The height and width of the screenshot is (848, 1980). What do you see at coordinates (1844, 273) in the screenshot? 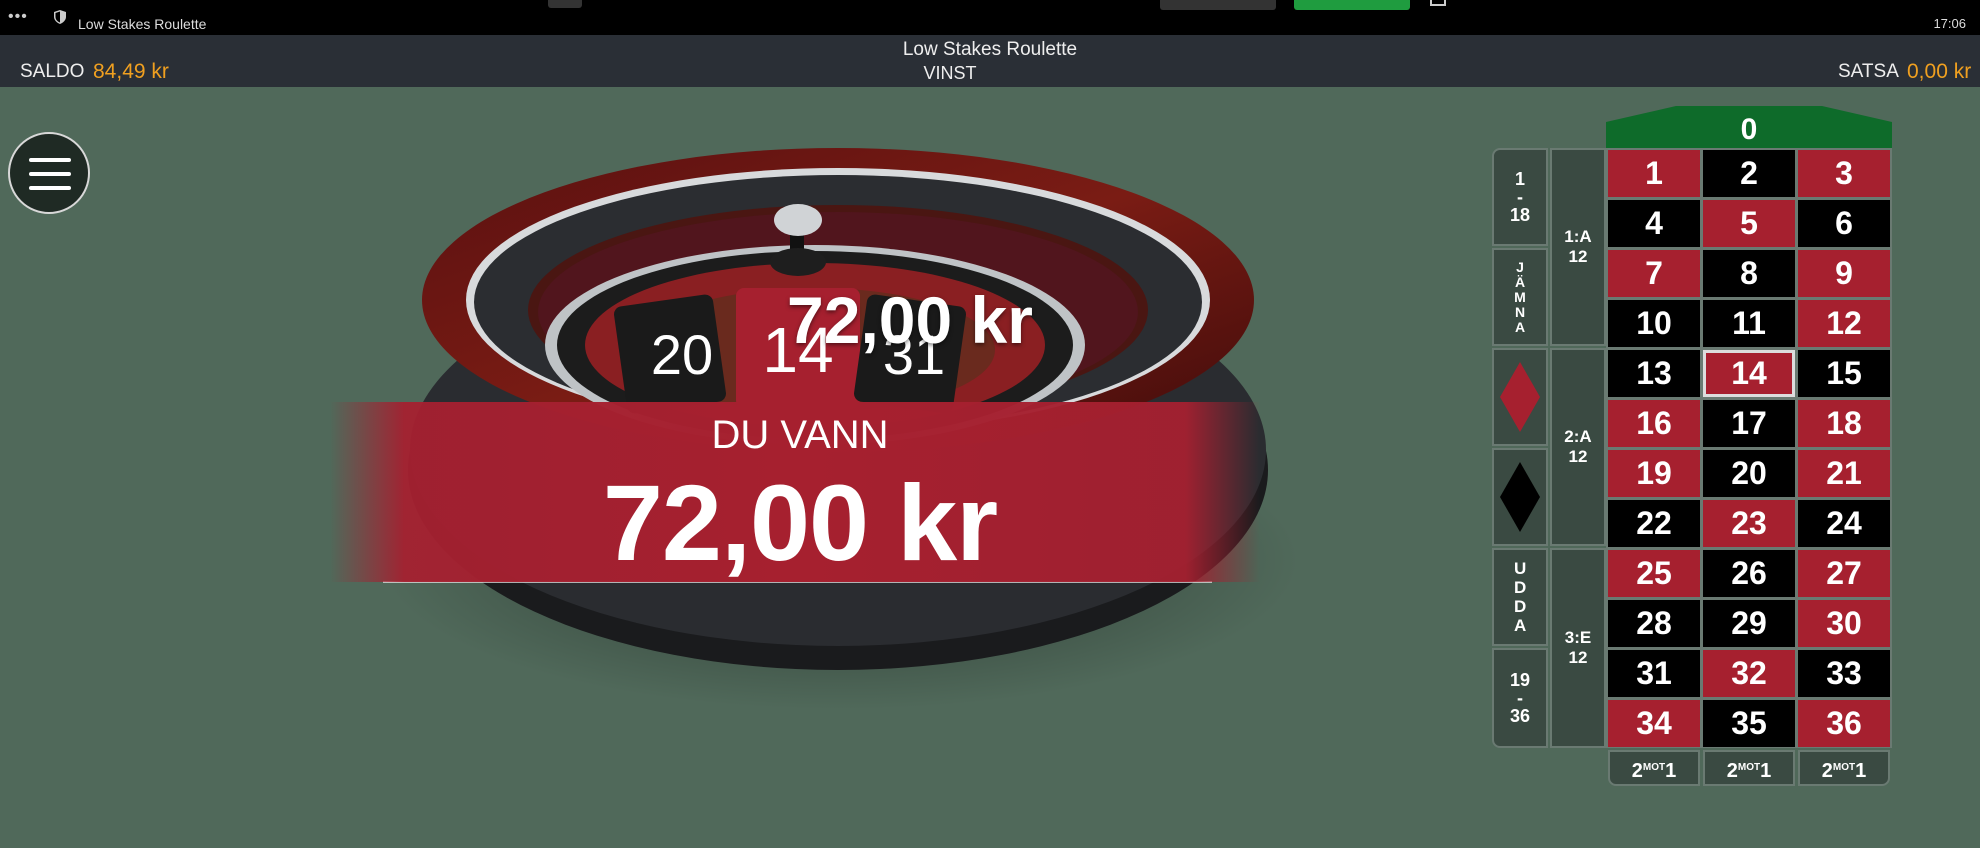
I see `number-cell-9: 9` at bounding box center [1844, 273].